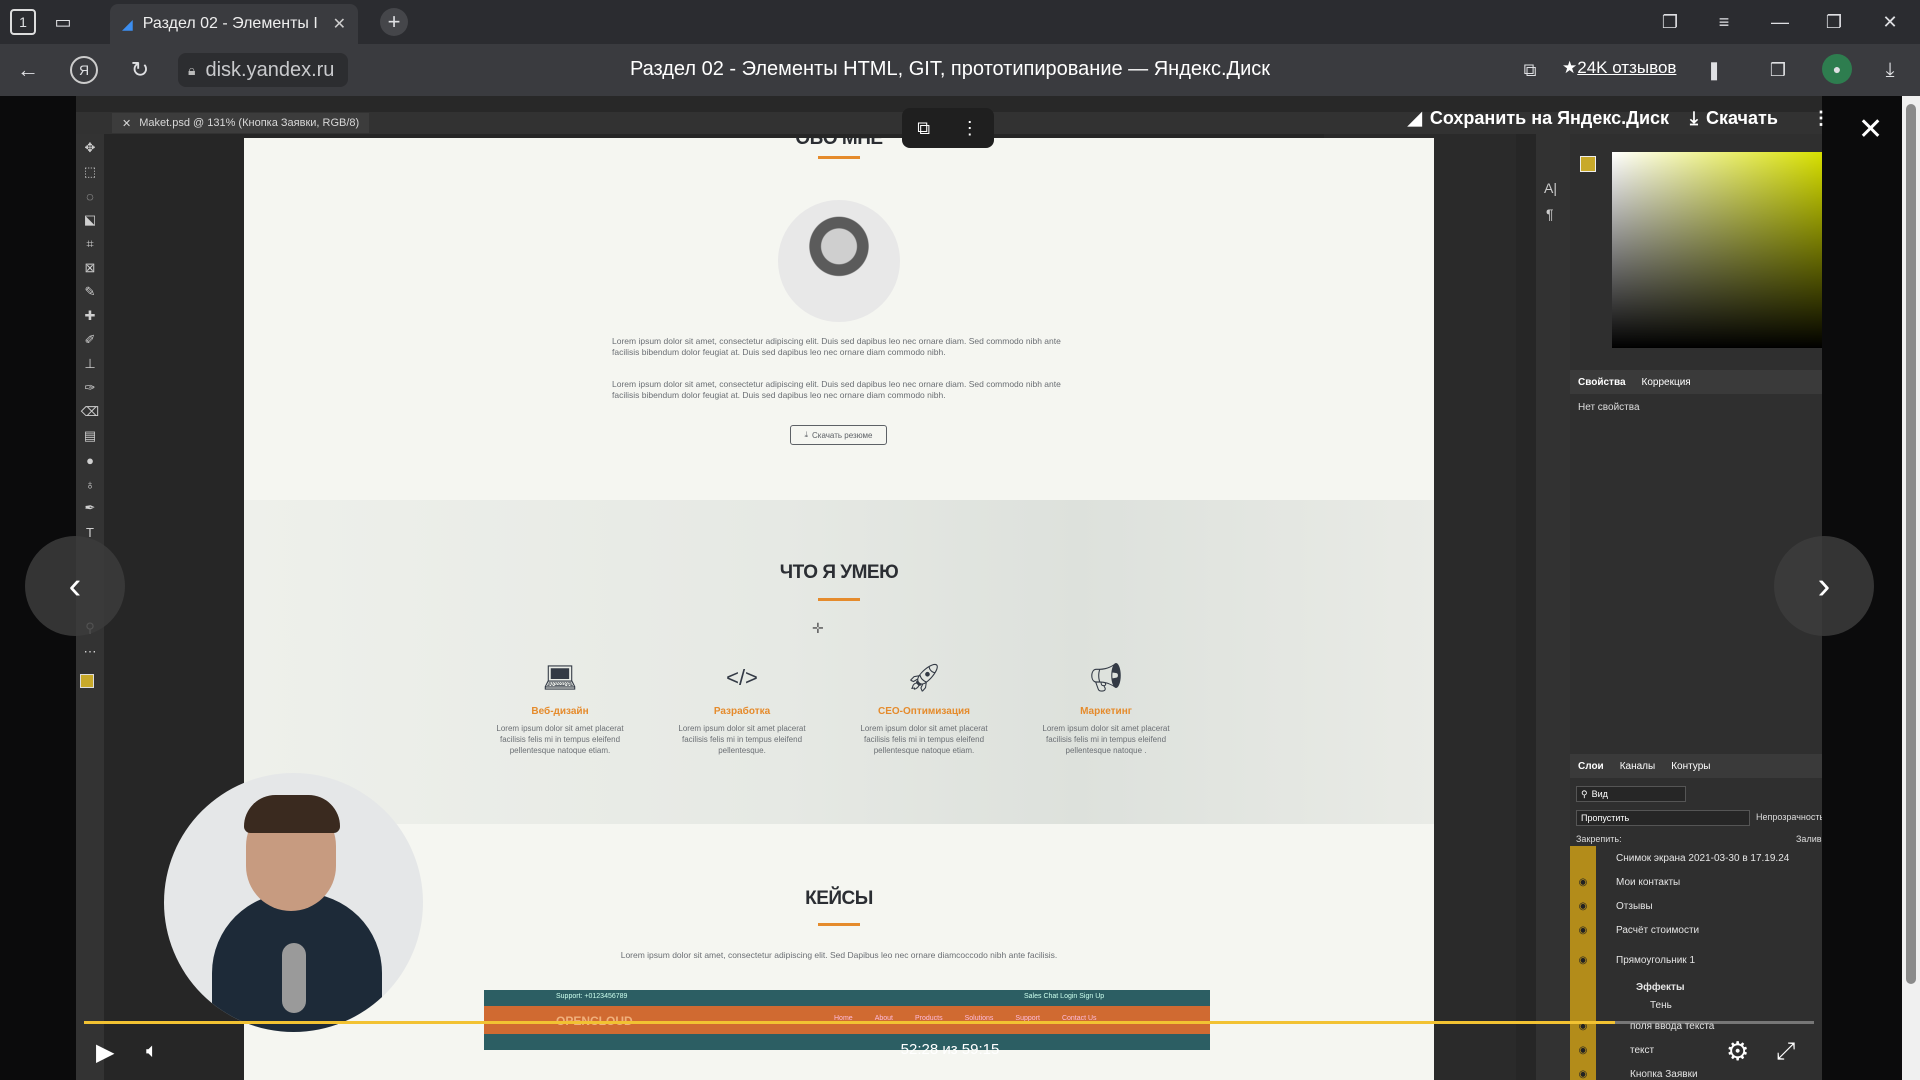  I want to click on layer-row: ◉ Прямоугольник 1, so click(1696, 960).